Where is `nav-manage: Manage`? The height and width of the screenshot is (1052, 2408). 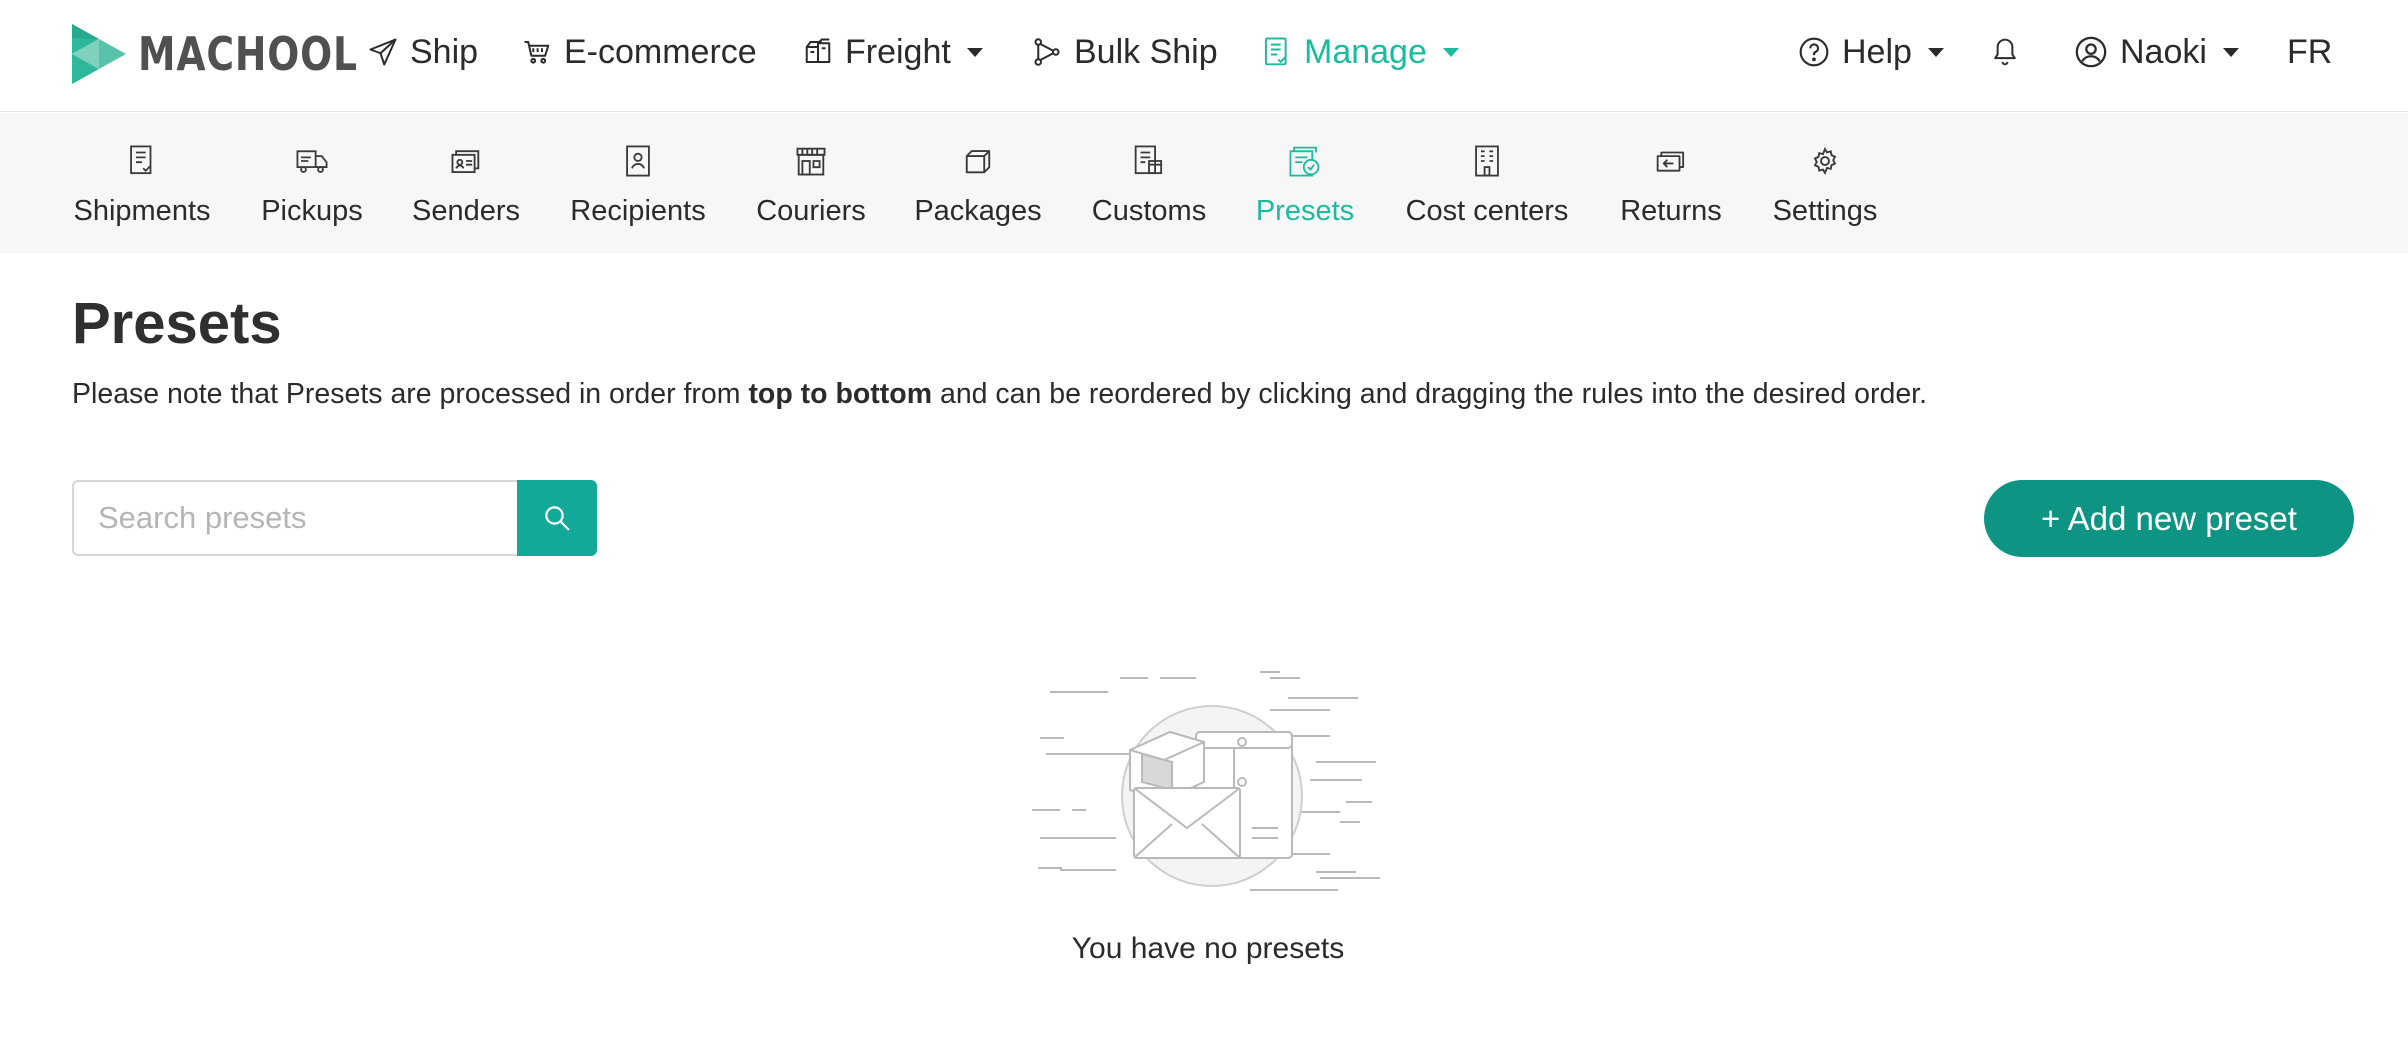
nav-manage: Manage is located at coordinates (1360, 52).